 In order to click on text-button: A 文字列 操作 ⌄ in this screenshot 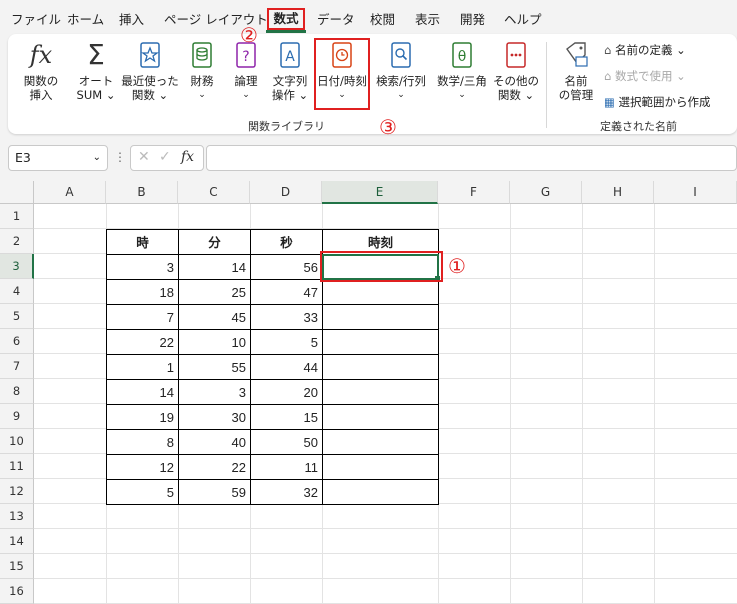, I will do `click(290, 71)`.